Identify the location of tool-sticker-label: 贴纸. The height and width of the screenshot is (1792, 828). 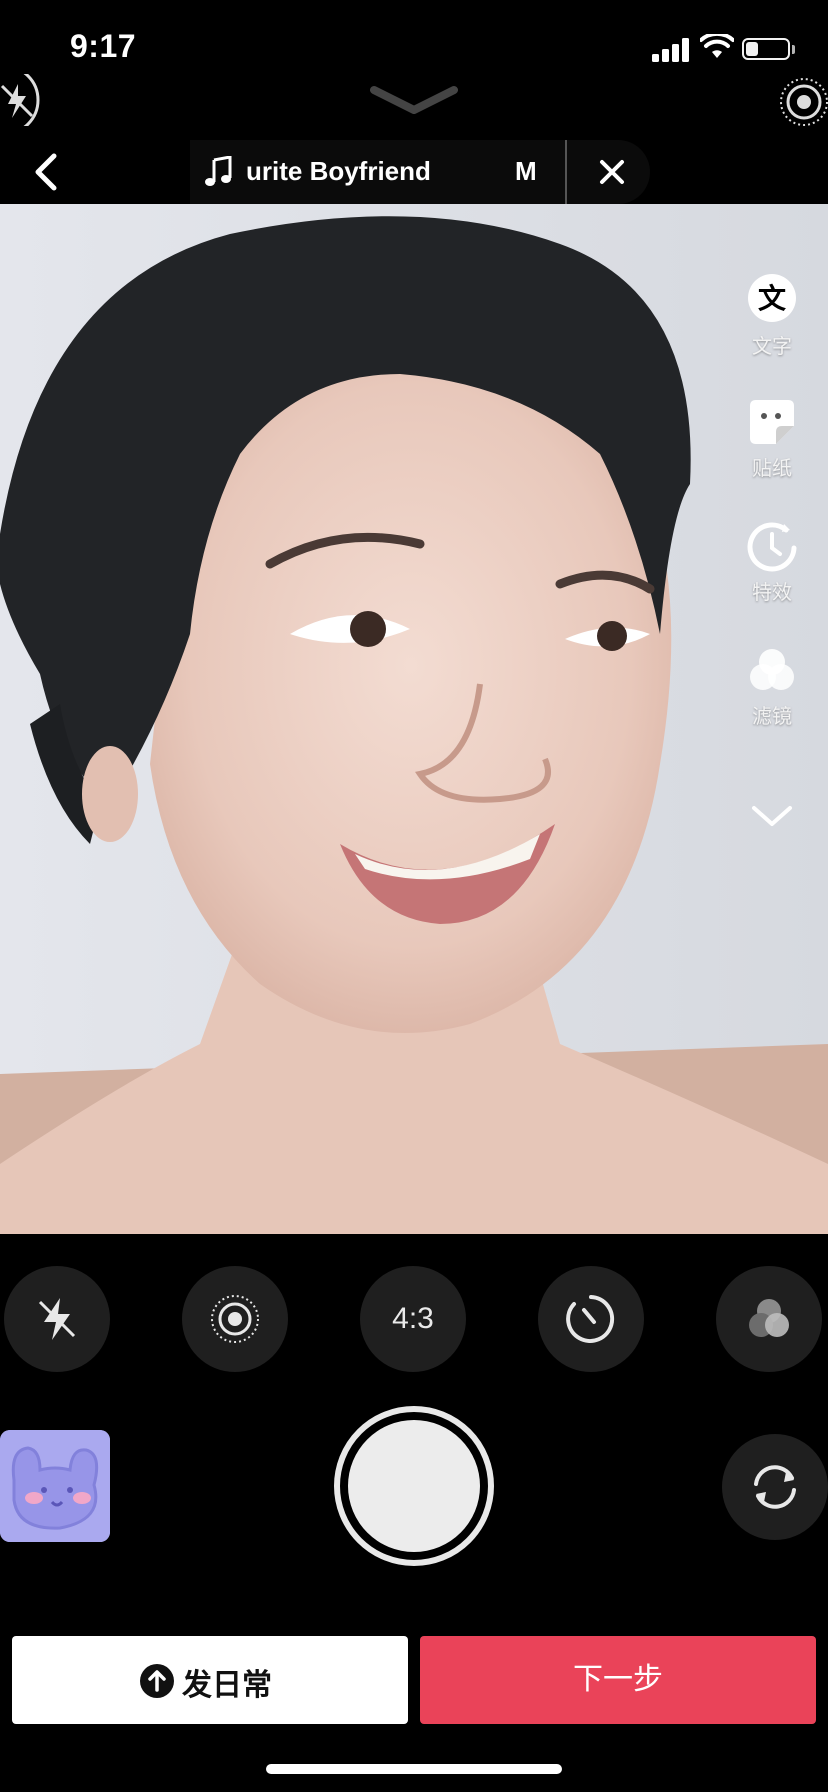
(772, 469).